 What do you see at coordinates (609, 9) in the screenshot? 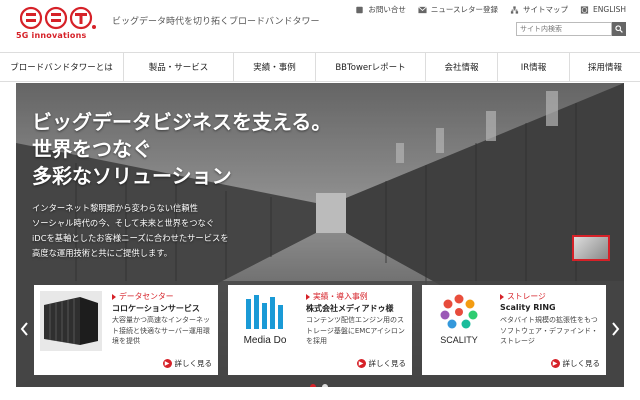
I see `english-label: ENGLISH` at bounding box center [609, 9].